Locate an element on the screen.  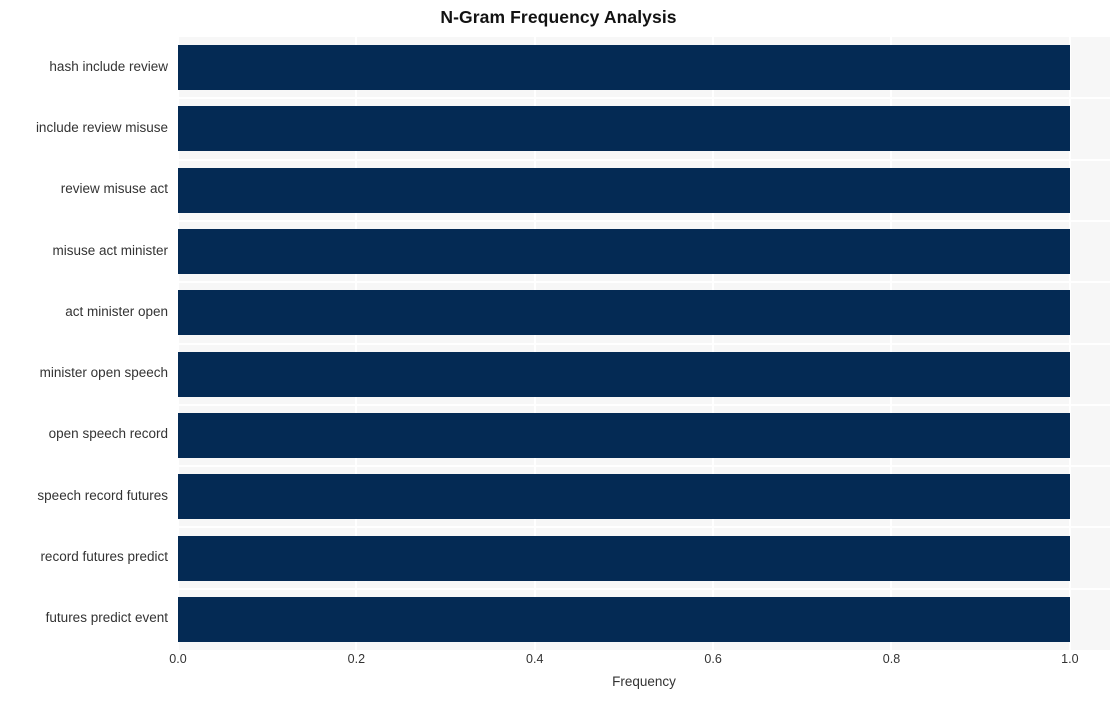
x-tick-label: 0.0 is located at coordinates (178, 659).